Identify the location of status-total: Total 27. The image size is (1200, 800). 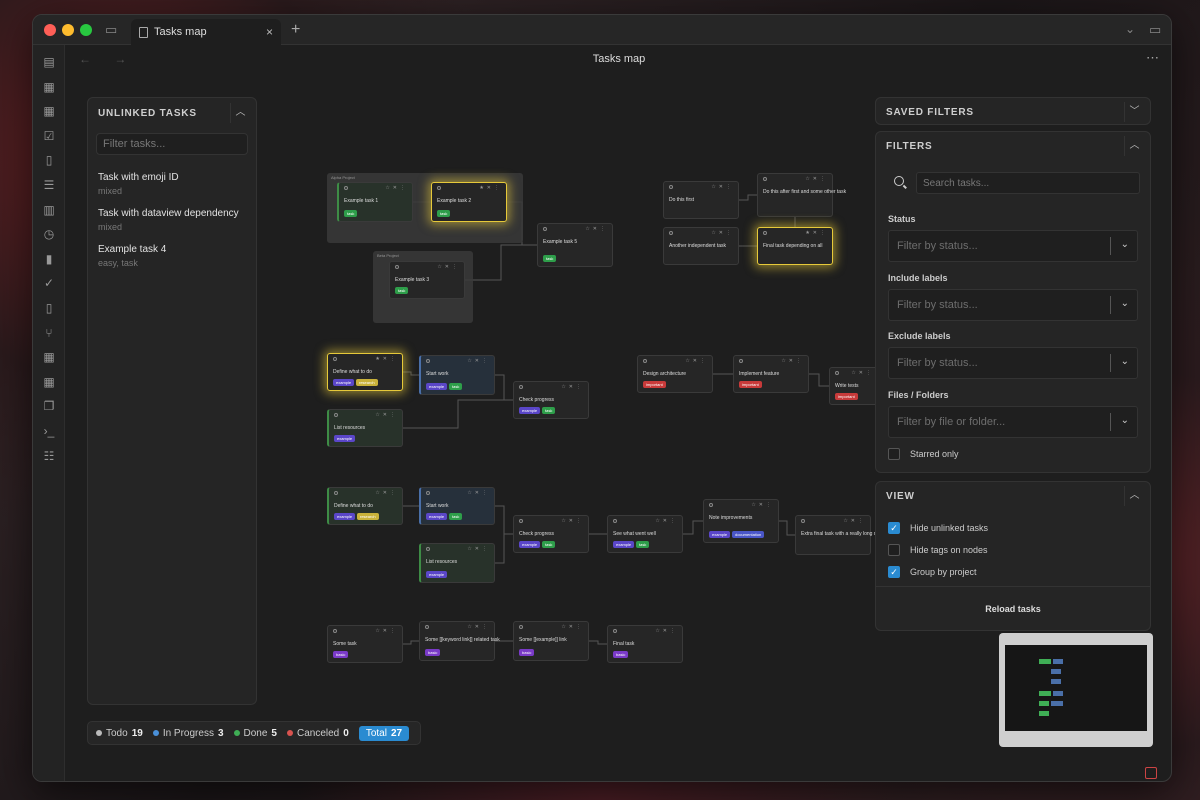
(384, 733).